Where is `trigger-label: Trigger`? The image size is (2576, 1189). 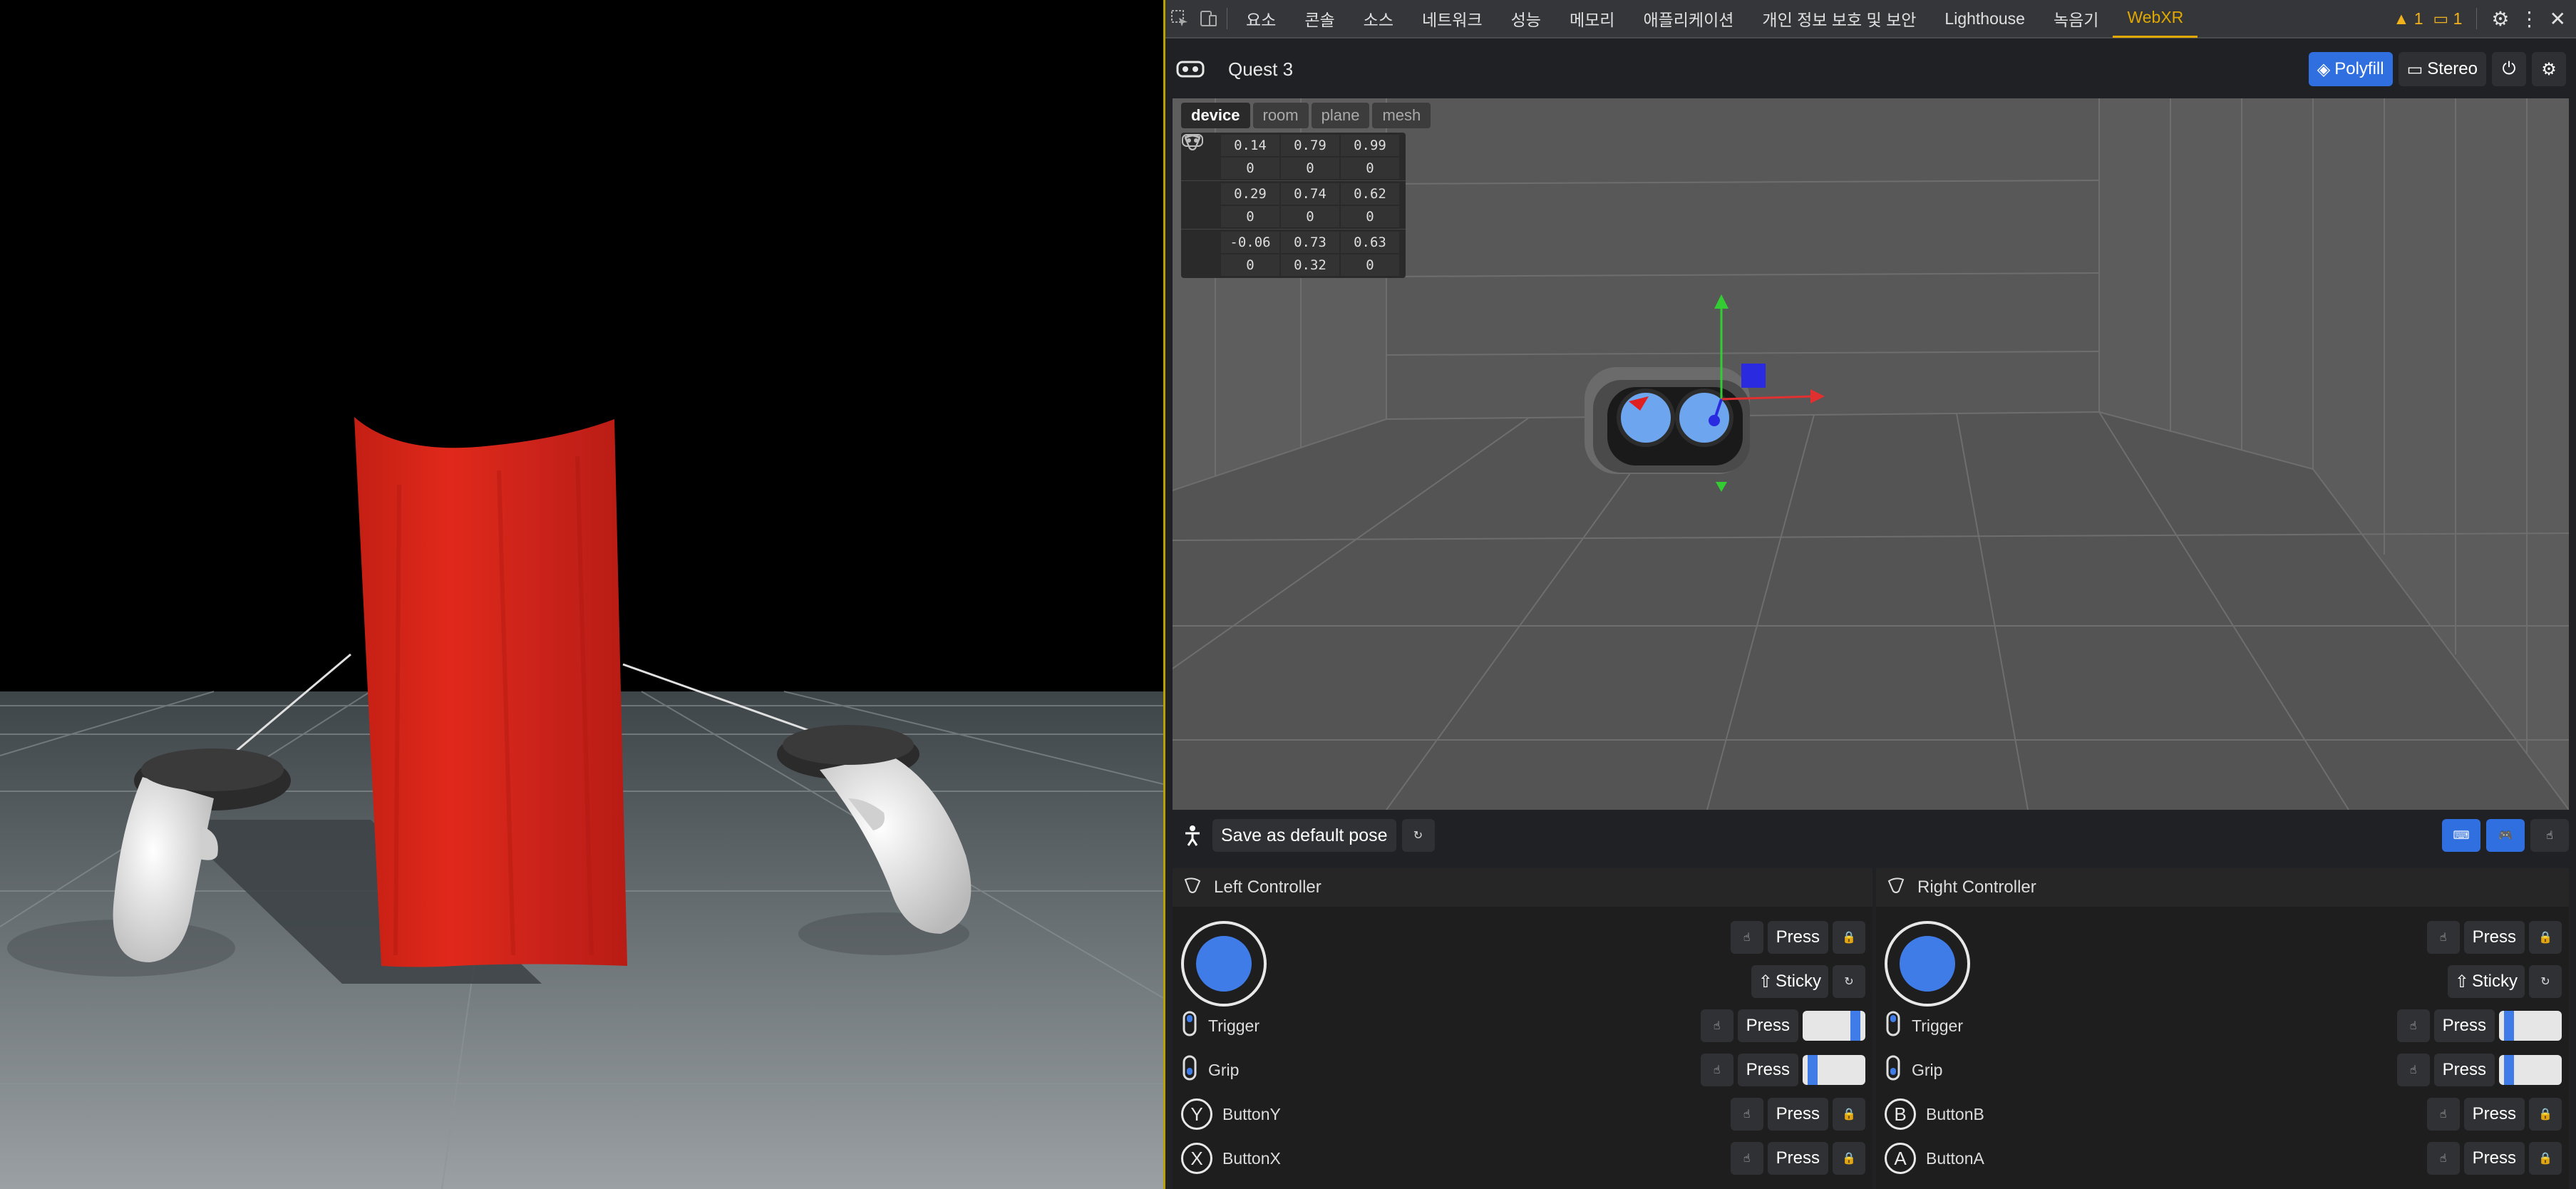 trigger-label: Trigger is located at coordinates (1233, 1025).